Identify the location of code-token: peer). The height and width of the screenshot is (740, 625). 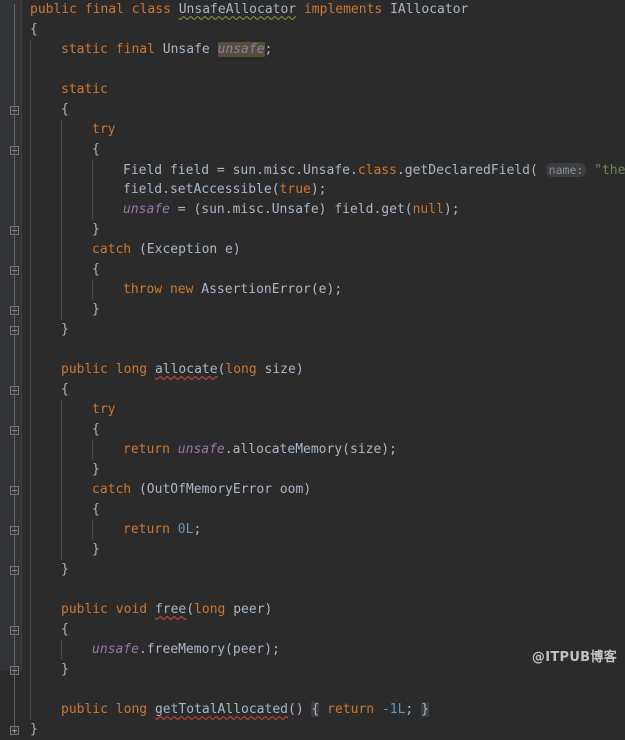
(249, 609).